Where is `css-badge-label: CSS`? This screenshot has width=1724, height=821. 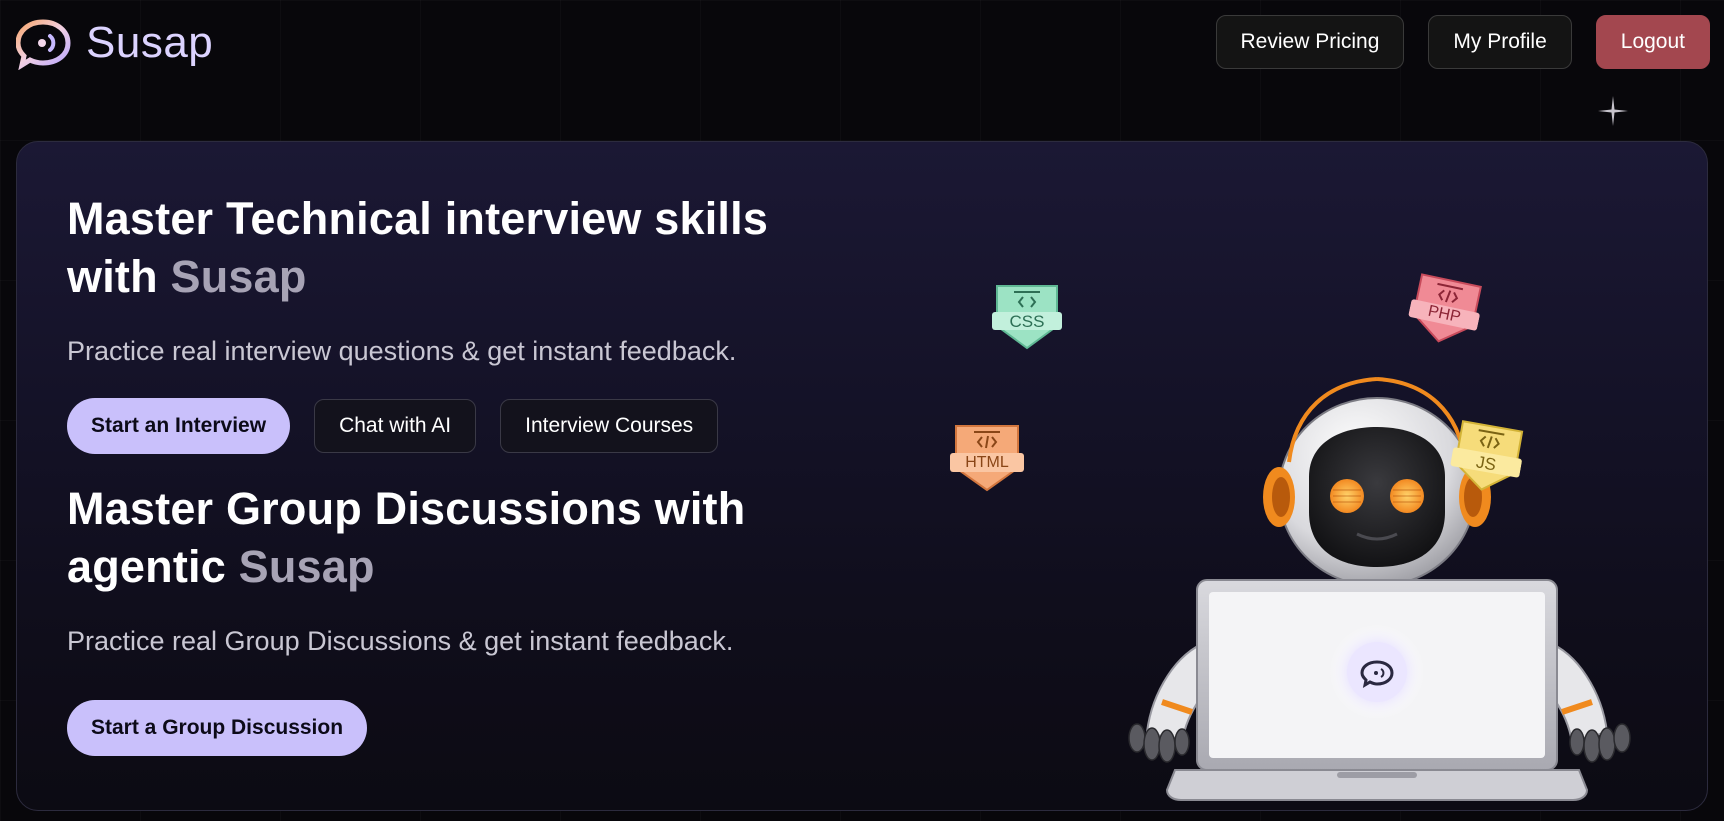
css-badge-label: CSS is located at coordinates (1027, 321).